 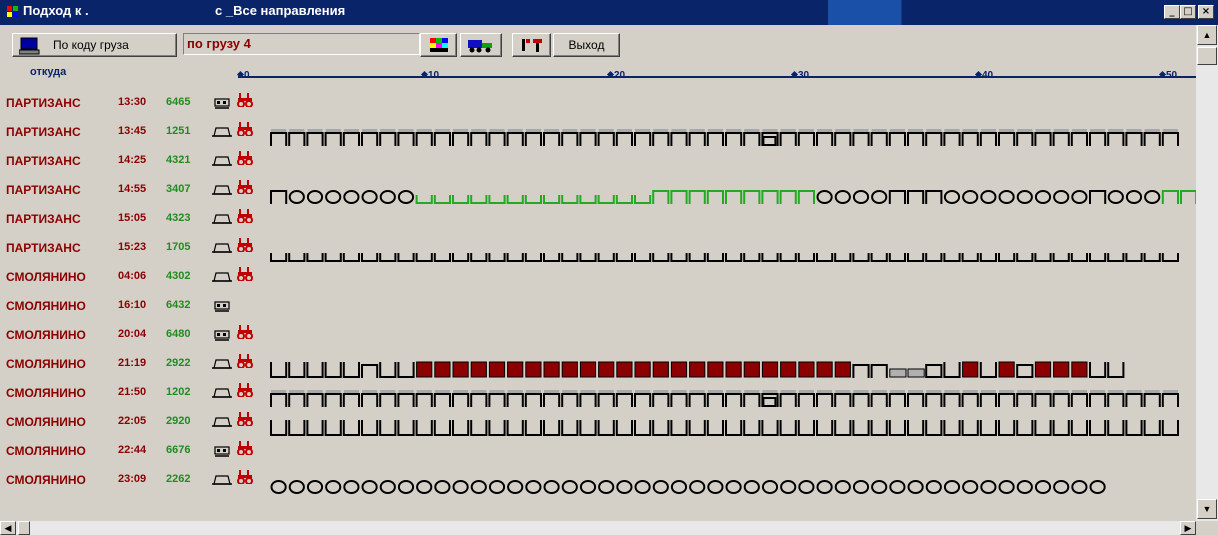 What do you see at coordinates (717, 77) in the screenshot?
I see `axis-line` at bounding box center [717, 77].